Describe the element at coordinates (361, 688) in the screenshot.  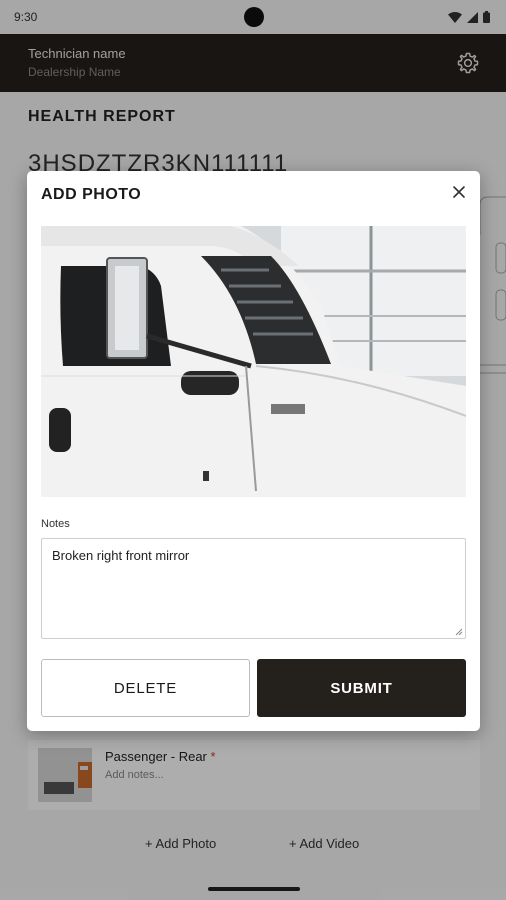
I see `submit-button: SUBMIT` at that location.